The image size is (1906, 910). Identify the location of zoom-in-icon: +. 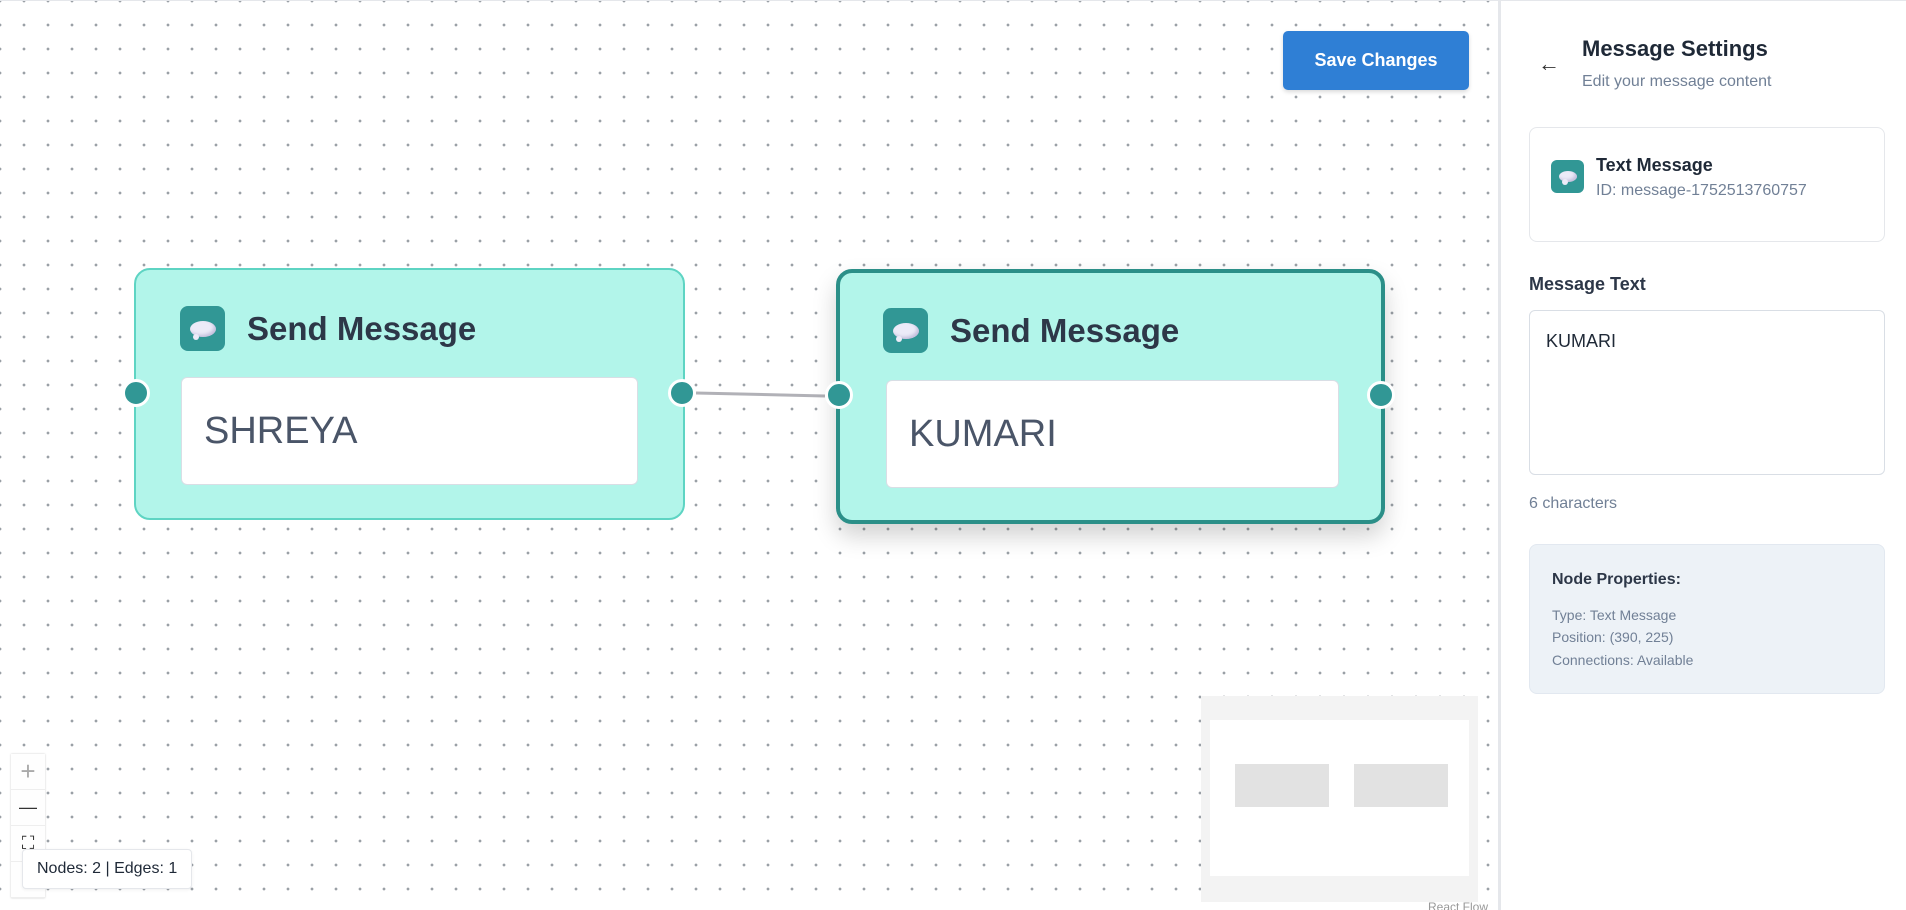
(28, 772).